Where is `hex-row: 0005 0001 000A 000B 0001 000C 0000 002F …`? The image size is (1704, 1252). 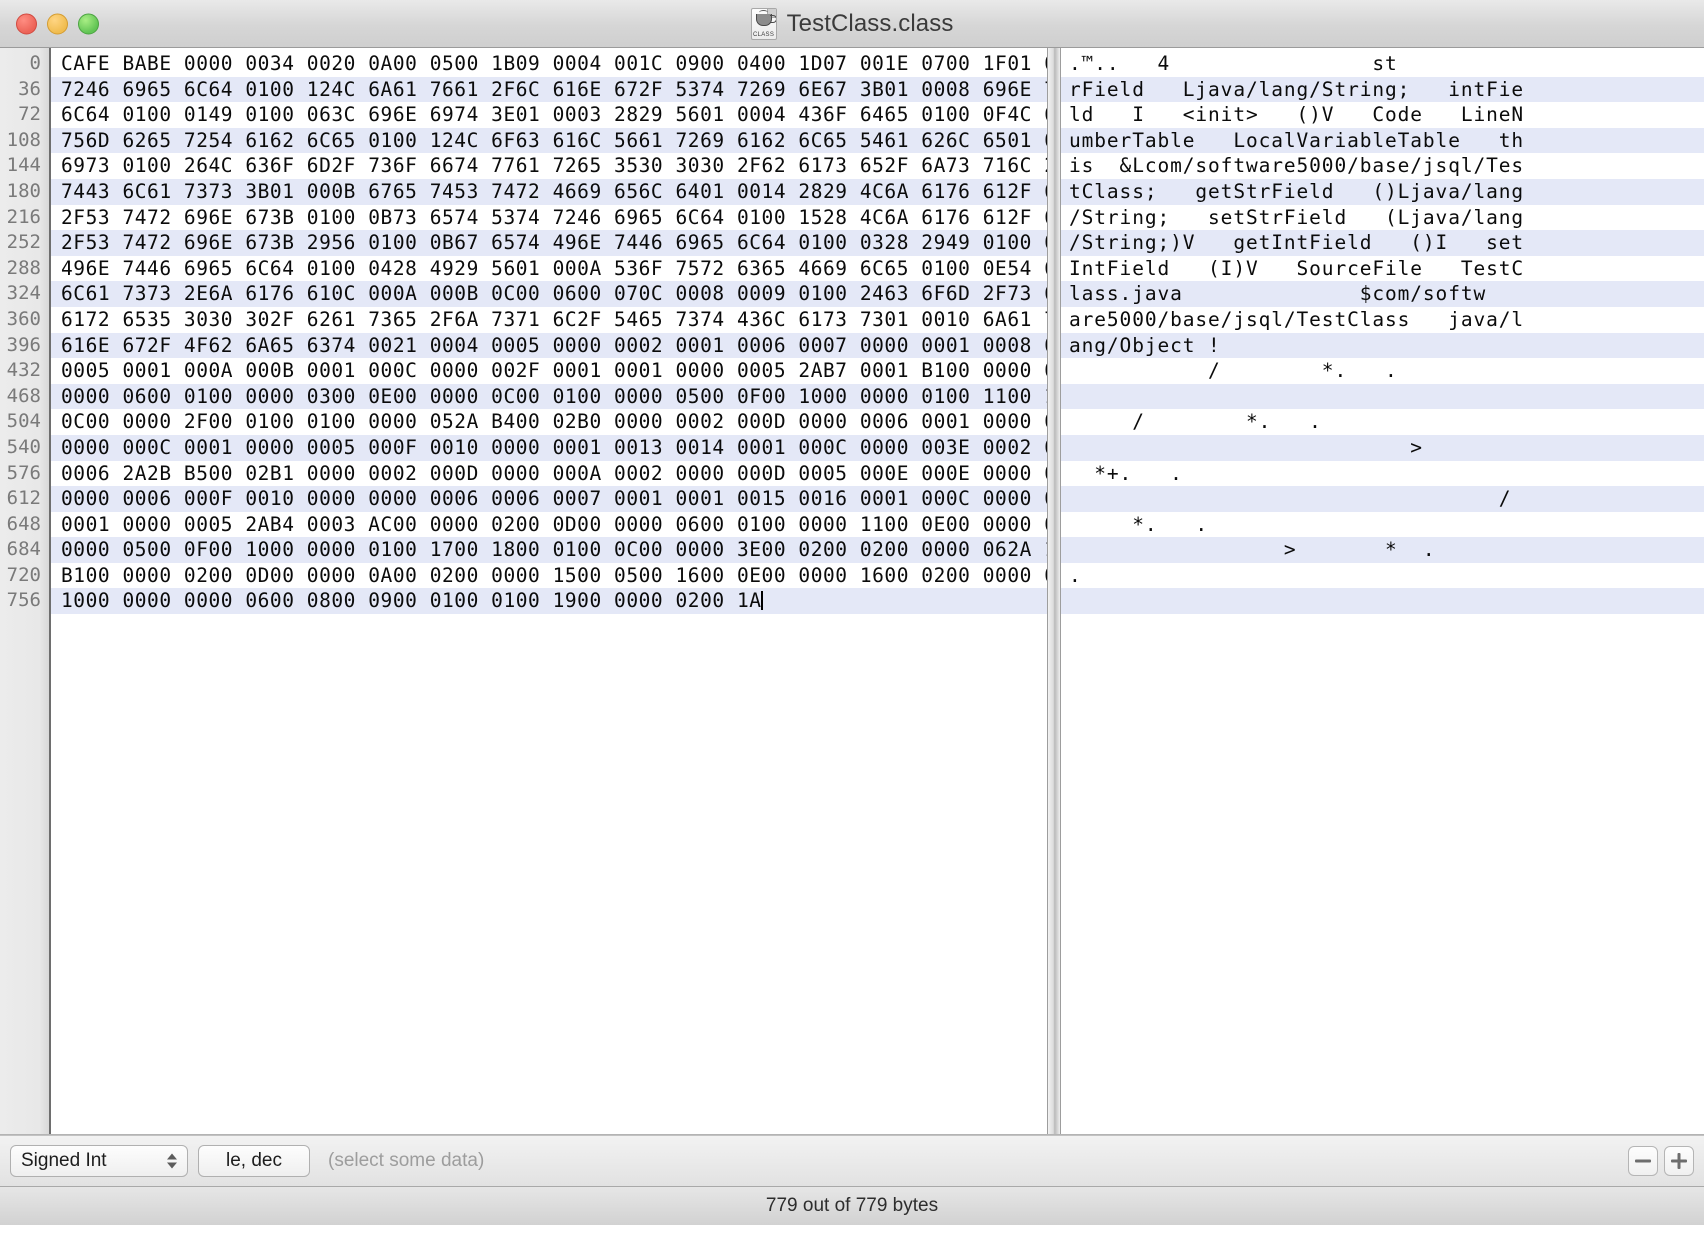 hex-row: 0005 0001 000A 000B 0001 000C 0000 002F … is located at coordinates (549, 371).